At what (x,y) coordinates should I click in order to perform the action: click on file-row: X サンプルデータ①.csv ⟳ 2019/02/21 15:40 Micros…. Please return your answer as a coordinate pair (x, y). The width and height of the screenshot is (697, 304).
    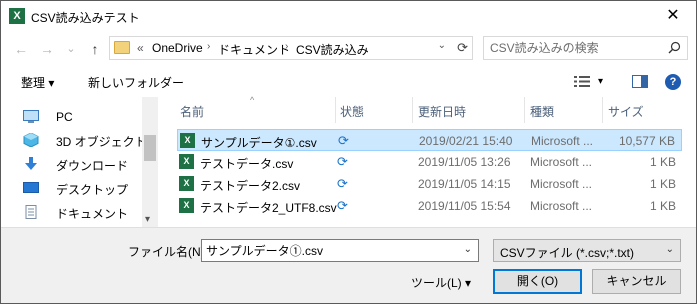
    Looking at the image, I should click on (429, 140).